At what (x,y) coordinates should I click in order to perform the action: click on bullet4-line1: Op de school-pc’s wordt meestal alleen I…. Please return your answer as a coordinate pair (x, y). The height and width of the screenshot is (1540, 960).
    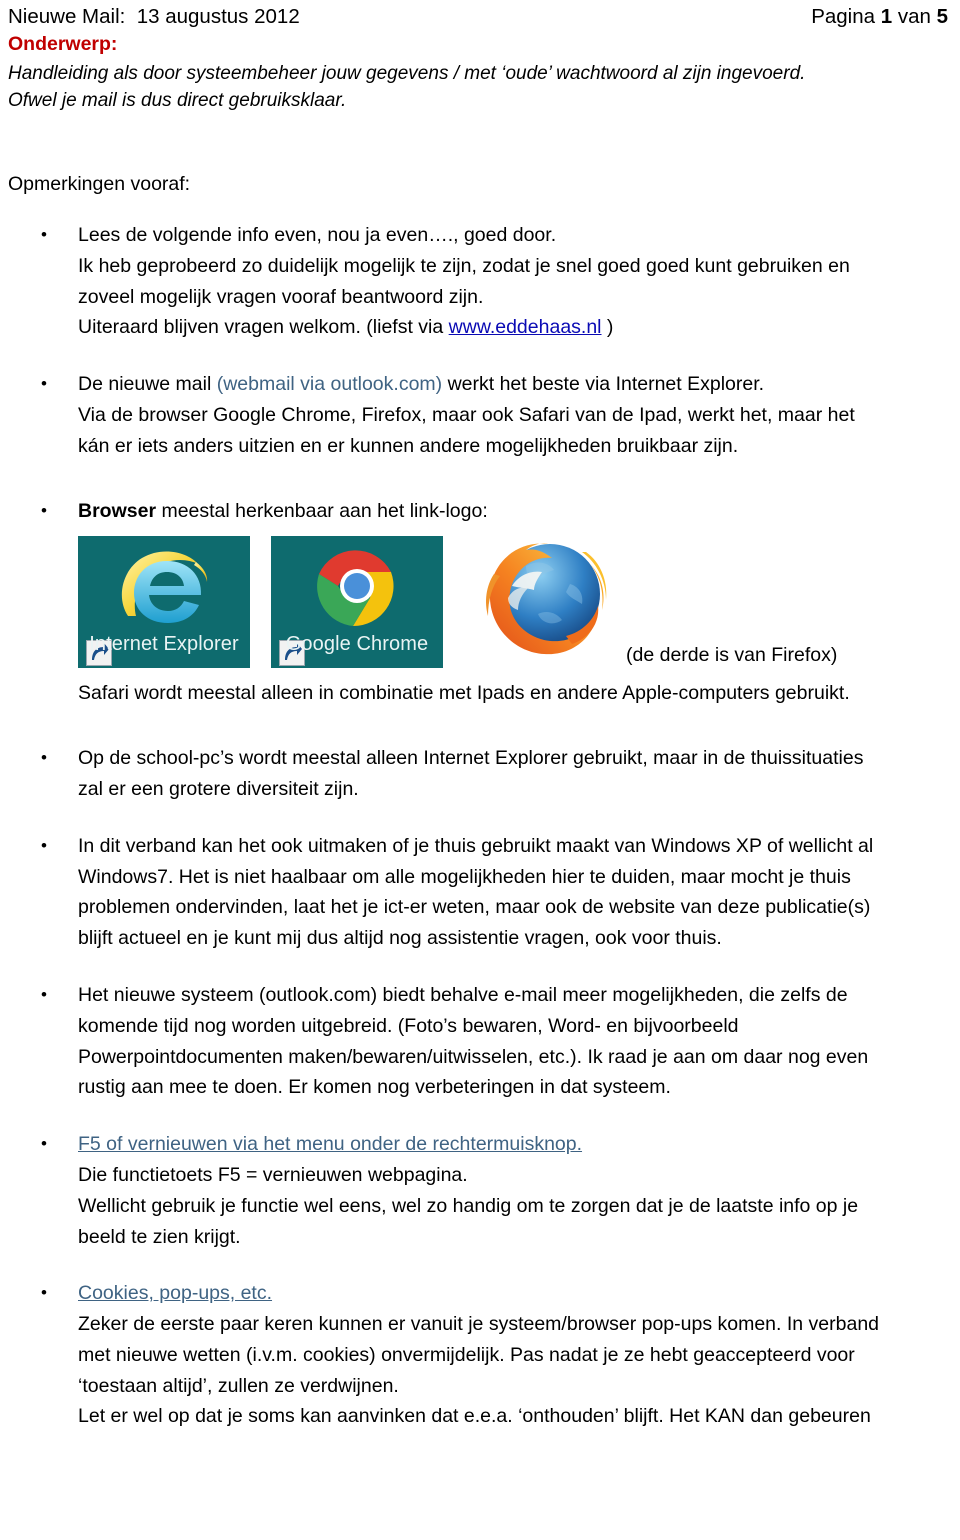
    Looking at the image, I should click on (471, 758).